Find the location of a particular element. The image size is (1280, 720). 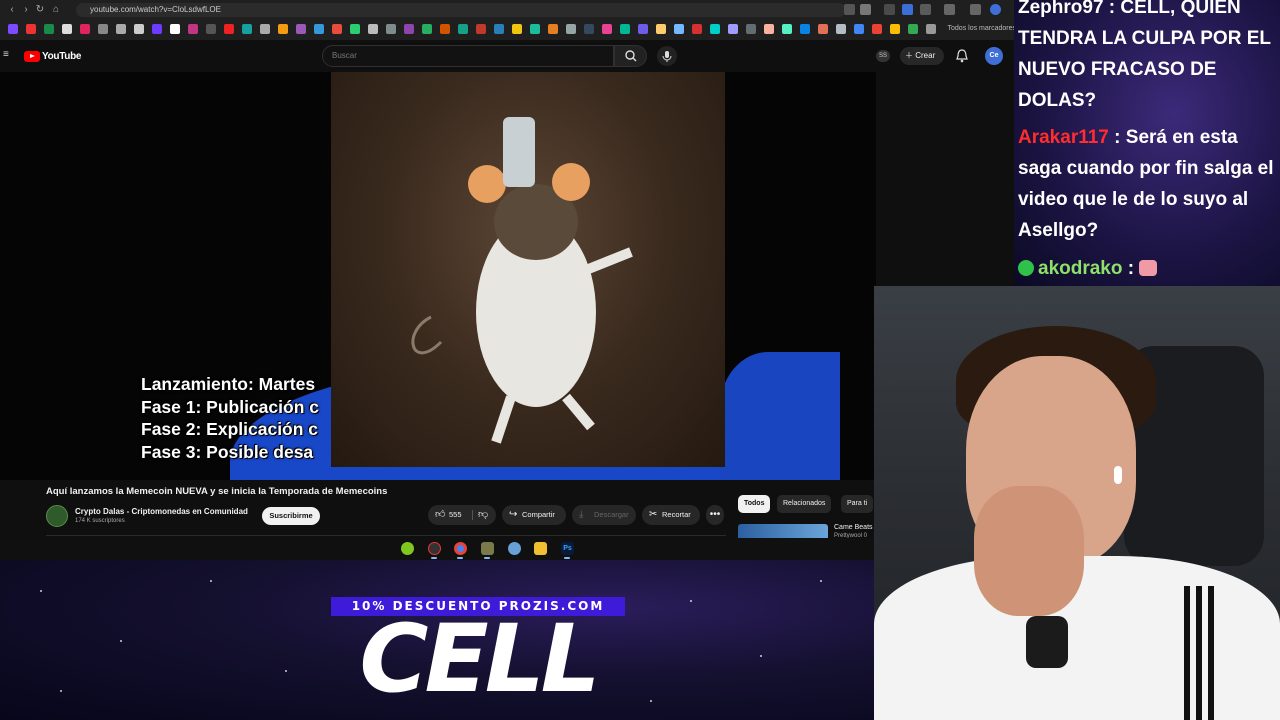

bookmark-star-icon is located at coordinates (865, 9).